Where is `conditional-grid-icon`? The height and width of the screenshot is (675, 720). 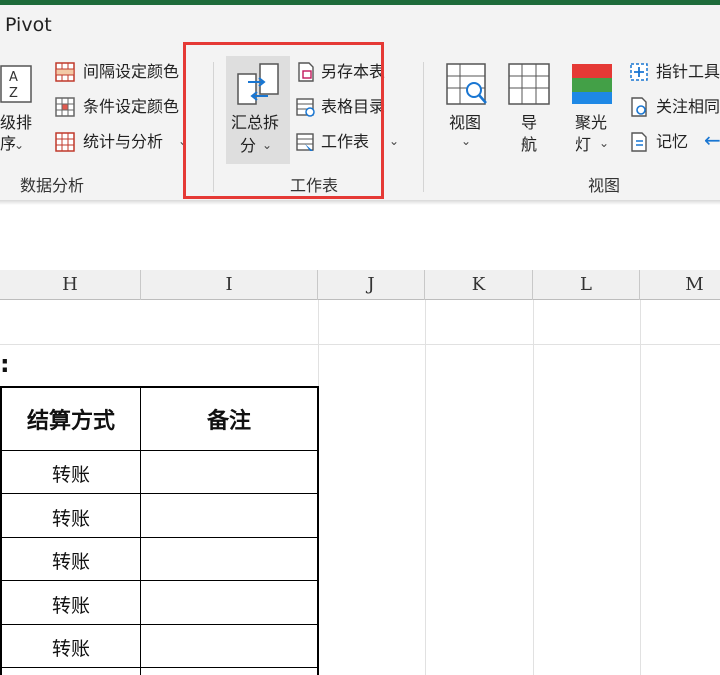 conditional-grid-icon is located at coordinates (65, 107).